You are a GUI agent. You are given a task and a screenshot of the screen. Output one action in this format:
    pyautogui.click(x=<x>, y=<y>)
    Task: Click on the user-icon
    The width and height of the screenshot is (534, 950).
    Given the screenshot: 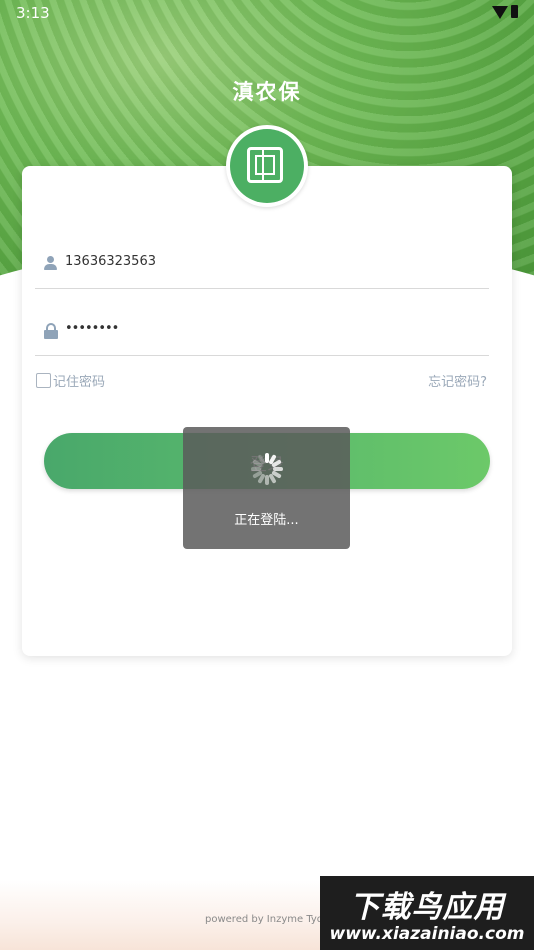 What is the action you would take?
    pyautogui.click(x=51, y=263)
    